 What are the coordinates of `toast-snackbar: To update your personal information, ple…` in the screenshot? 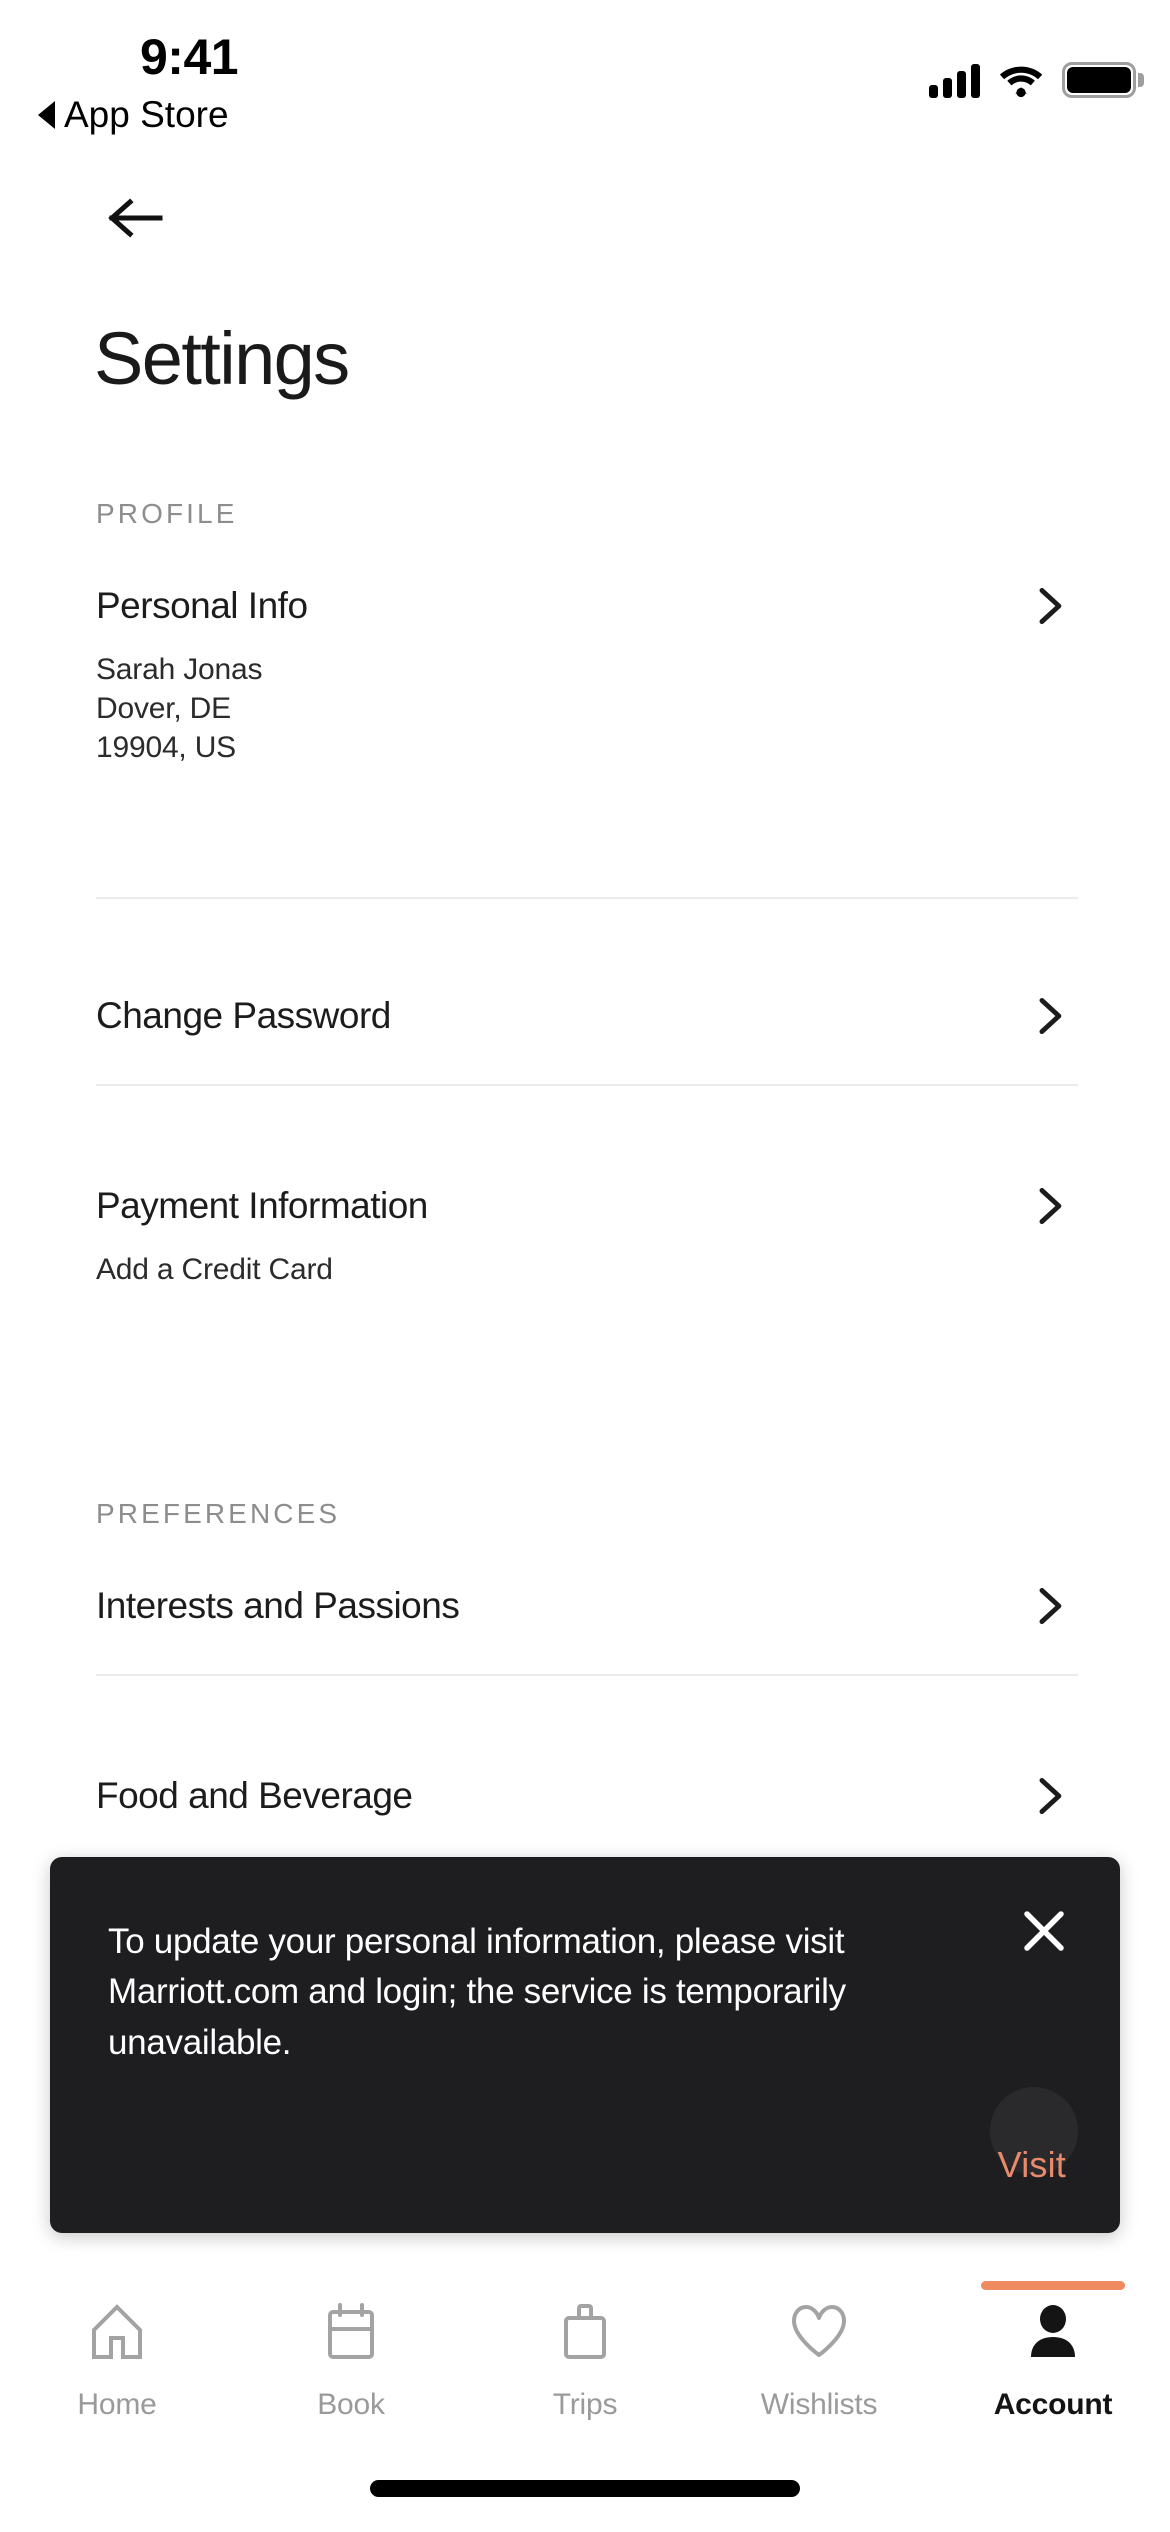 It's located at (585, 2045).